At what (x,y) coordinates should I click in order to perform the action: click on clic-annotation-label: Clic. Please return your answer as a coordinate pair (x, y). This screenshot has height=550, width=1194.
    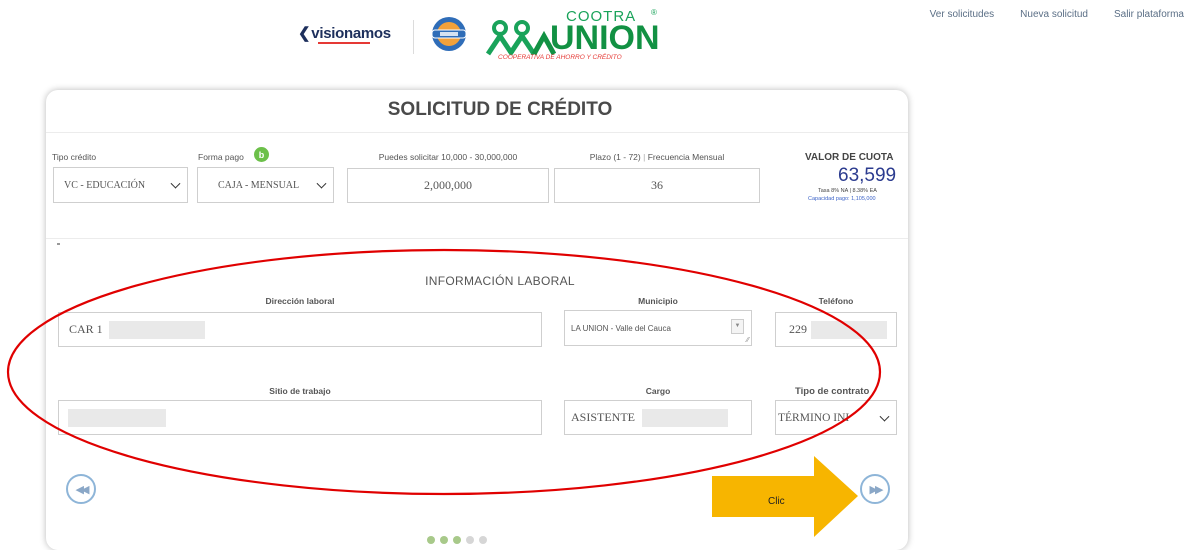
    Looking at the image, I should click on (776, 501).